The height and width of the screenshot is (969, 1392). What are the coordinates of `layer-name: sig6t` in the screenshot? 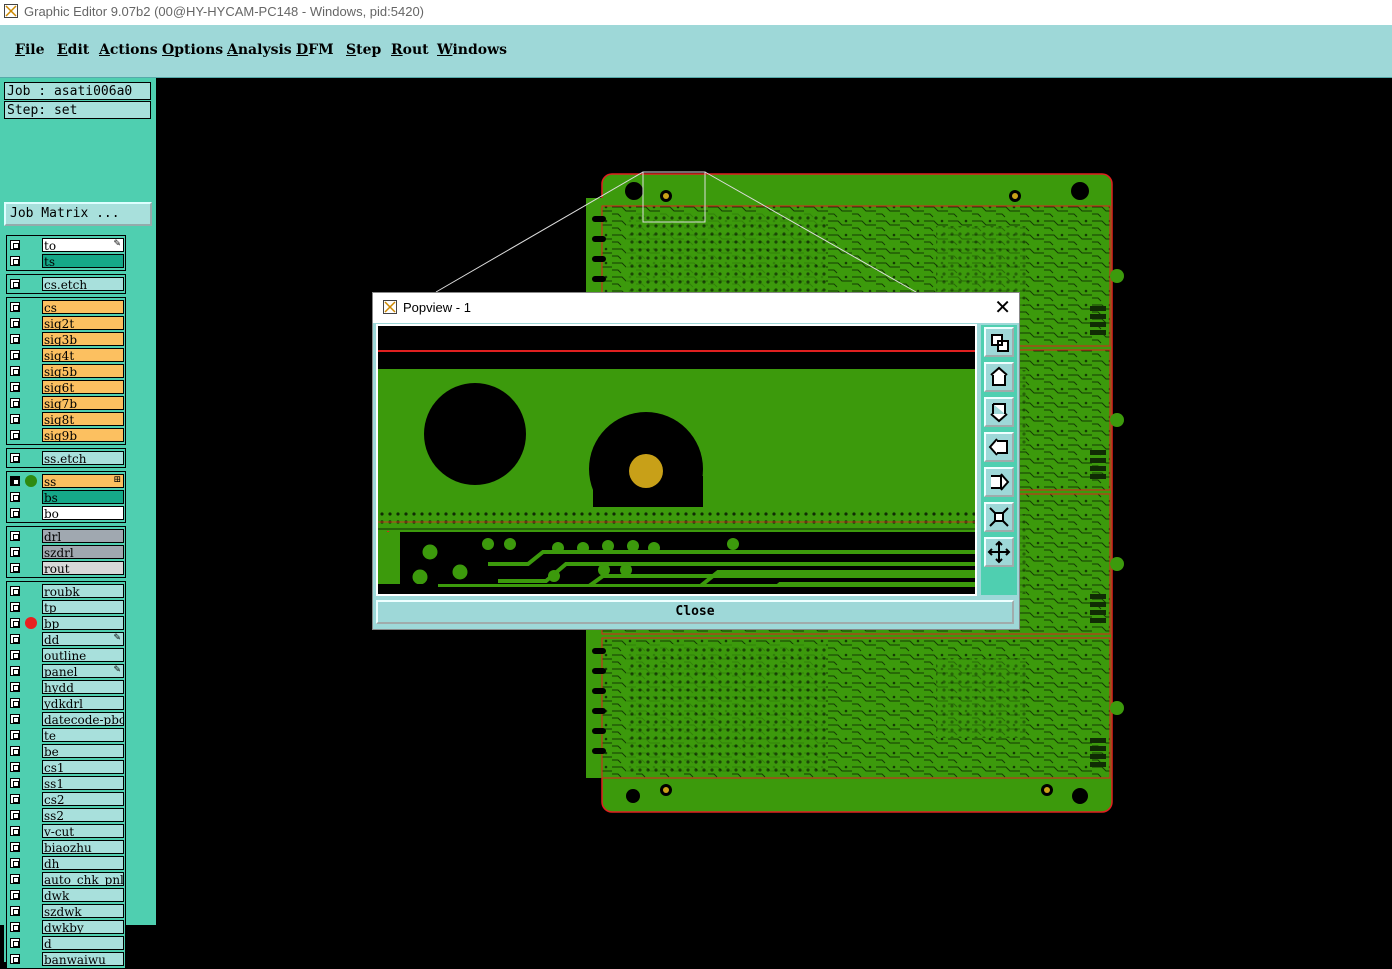 It's located at (83, 387).